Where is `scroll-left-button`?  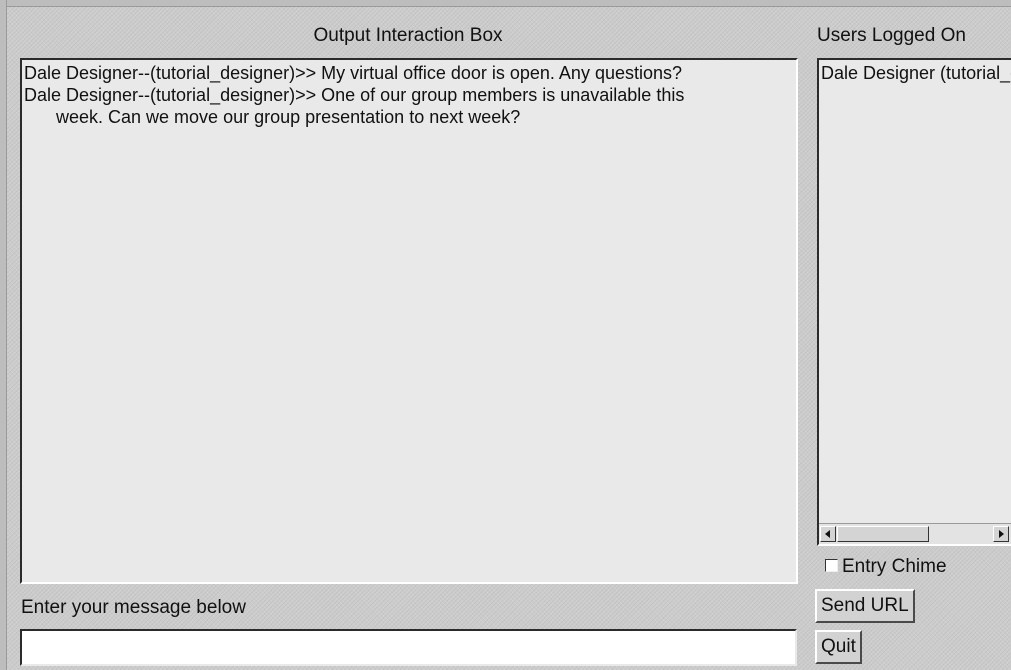 scroll-left-button is located at coordinates (828, 534).